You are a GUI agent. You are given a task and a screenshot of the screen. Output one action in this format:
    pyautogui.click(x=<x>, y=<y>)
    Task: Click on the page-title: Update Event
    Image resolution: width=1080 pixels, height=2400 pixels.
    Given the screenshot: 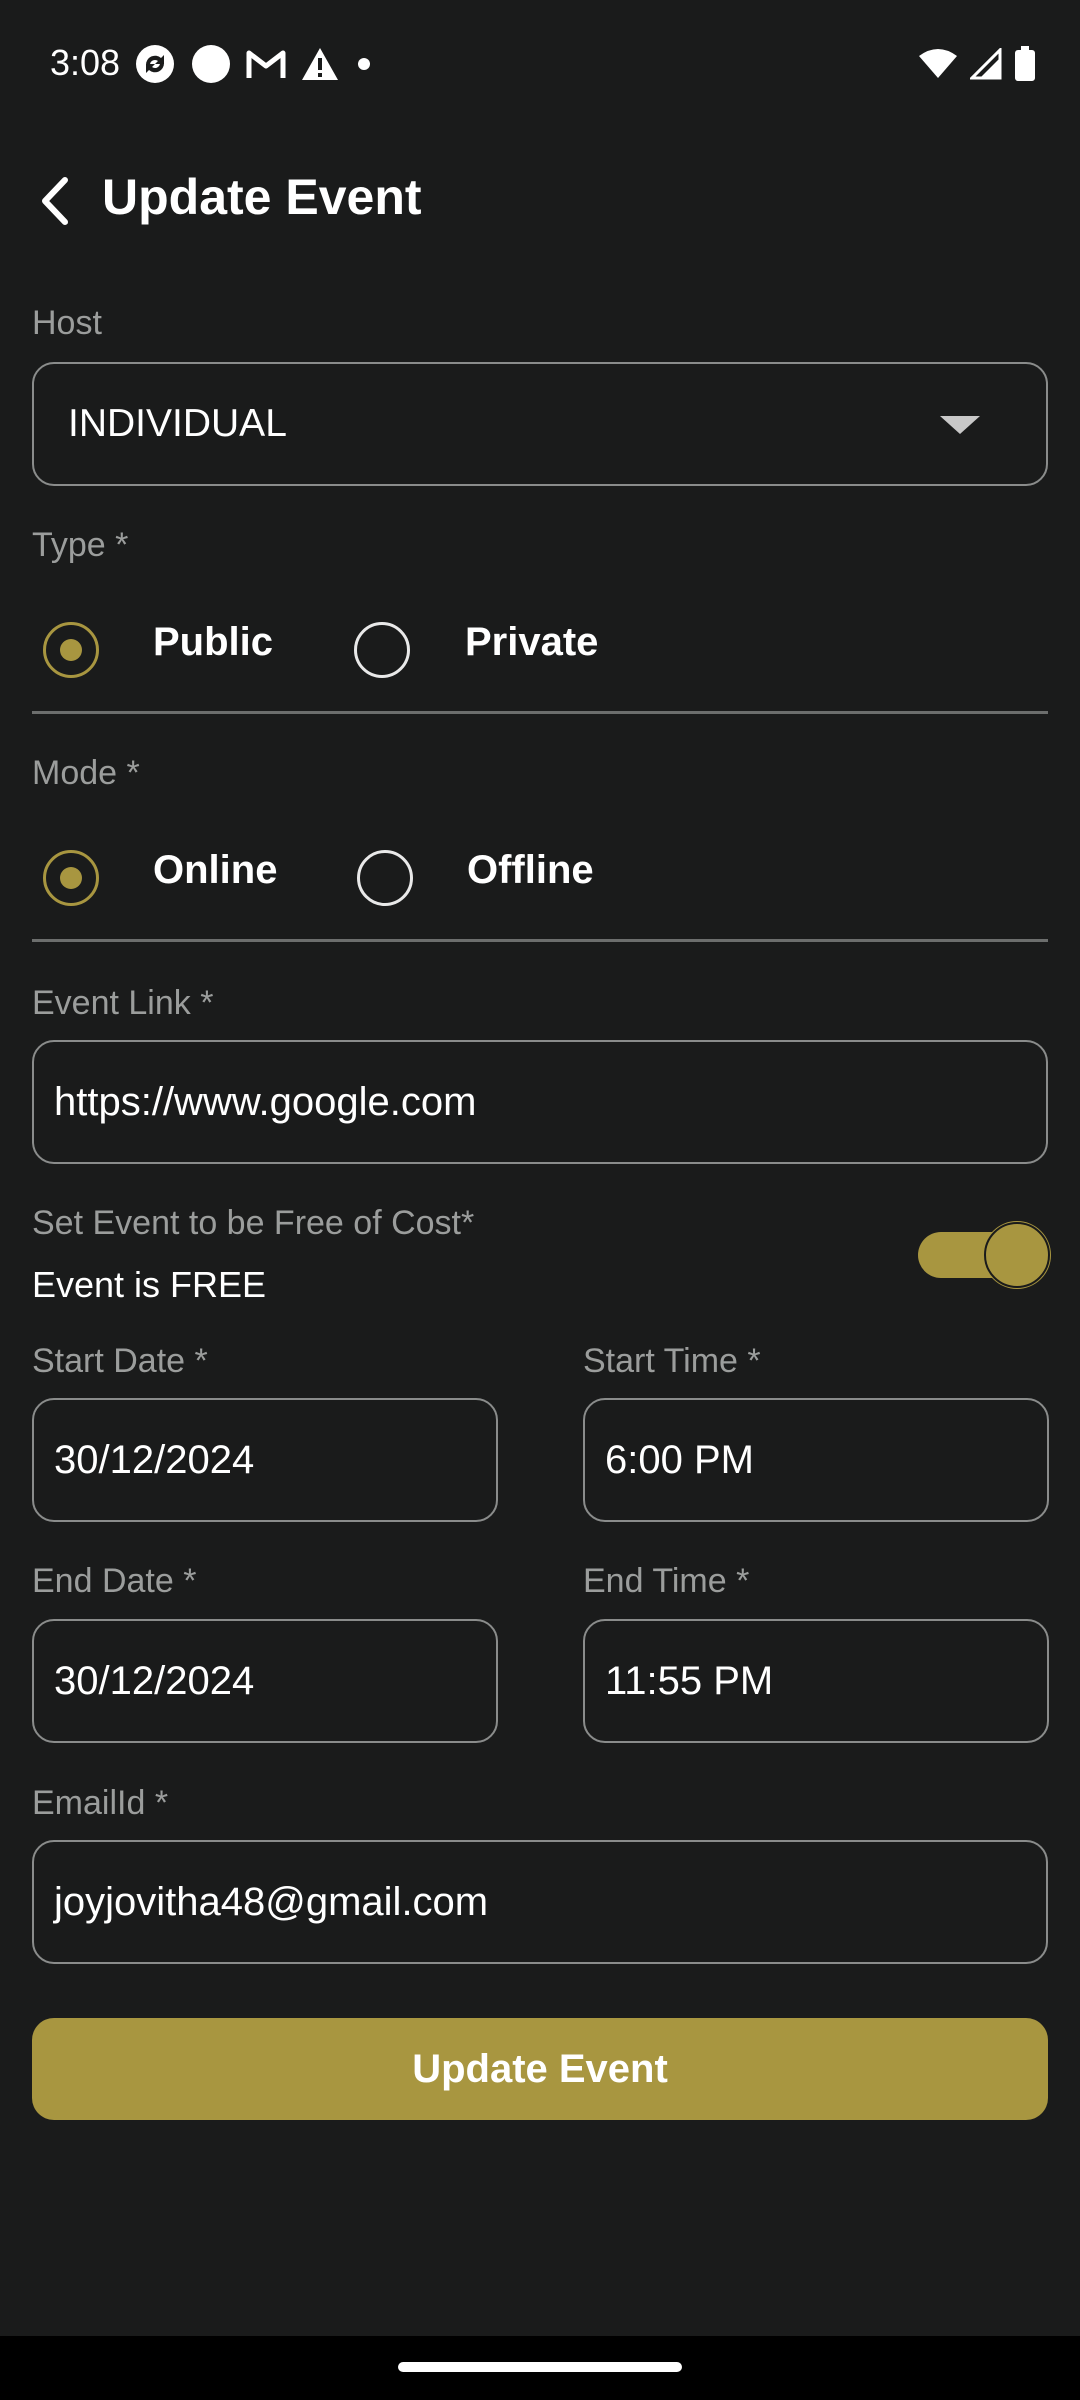 What is the action you would take?
    pyautogui.click(x=262, y=197)
    